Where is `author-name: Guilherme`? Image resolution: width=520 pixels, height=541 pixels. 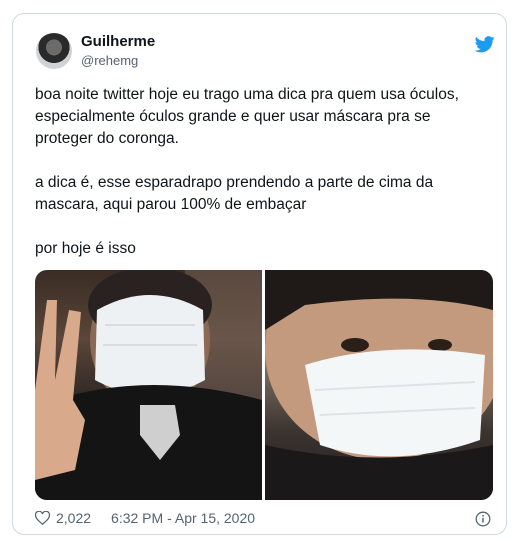 author-name: Guilherme is located at coordinates (118, 41).